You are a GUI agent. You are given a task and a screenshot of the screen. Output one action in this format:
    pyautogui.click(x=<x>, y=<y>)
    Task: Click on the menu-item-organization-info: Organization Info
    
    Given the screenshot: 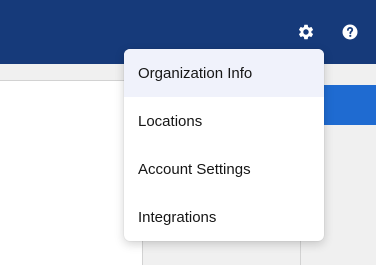 What is the action you would take?
    pyautogui.click(x=224, y=73)
    